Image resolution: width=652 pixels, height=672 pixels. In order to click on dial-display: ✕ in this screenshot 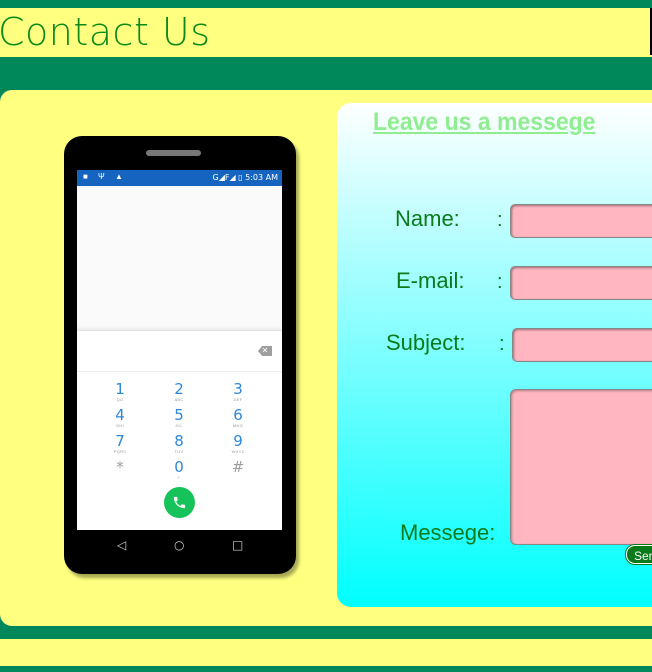, I will do `click(179, 350)`.